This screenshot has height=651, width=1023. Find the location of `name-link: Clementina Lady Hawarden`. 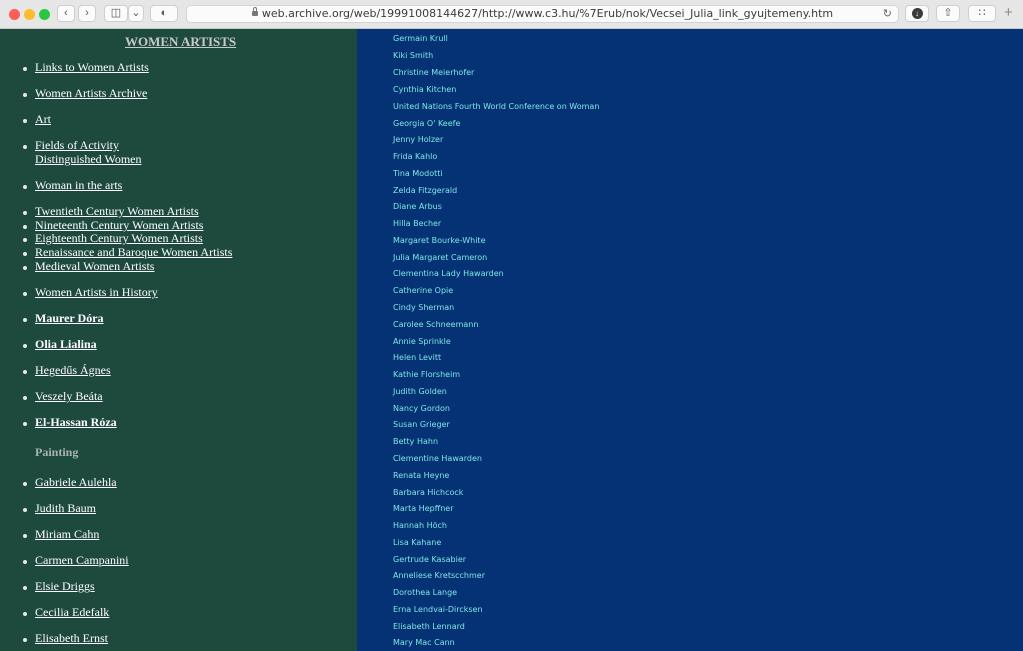

name-link: Clementina Lady Hawarden is located at coordinates (448, 273).